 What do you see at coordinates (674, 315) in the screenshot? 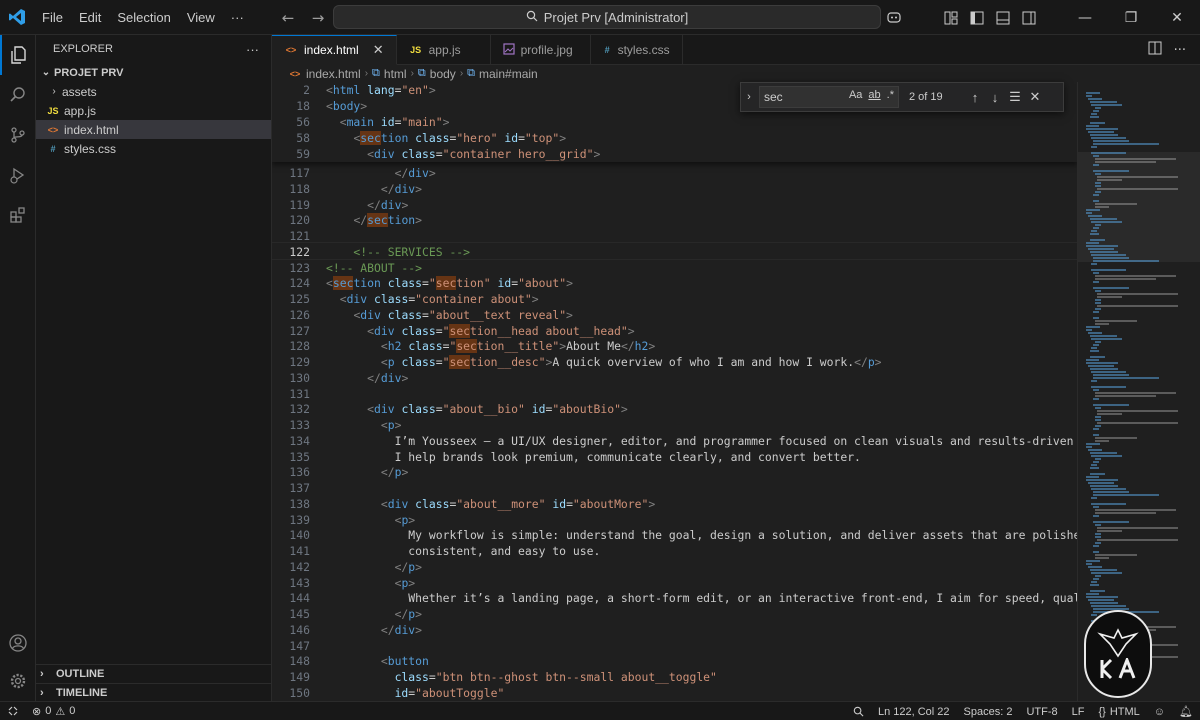
I see `code-line: 126 <div class="about__text reveal">` at bounding box center [674, 315].